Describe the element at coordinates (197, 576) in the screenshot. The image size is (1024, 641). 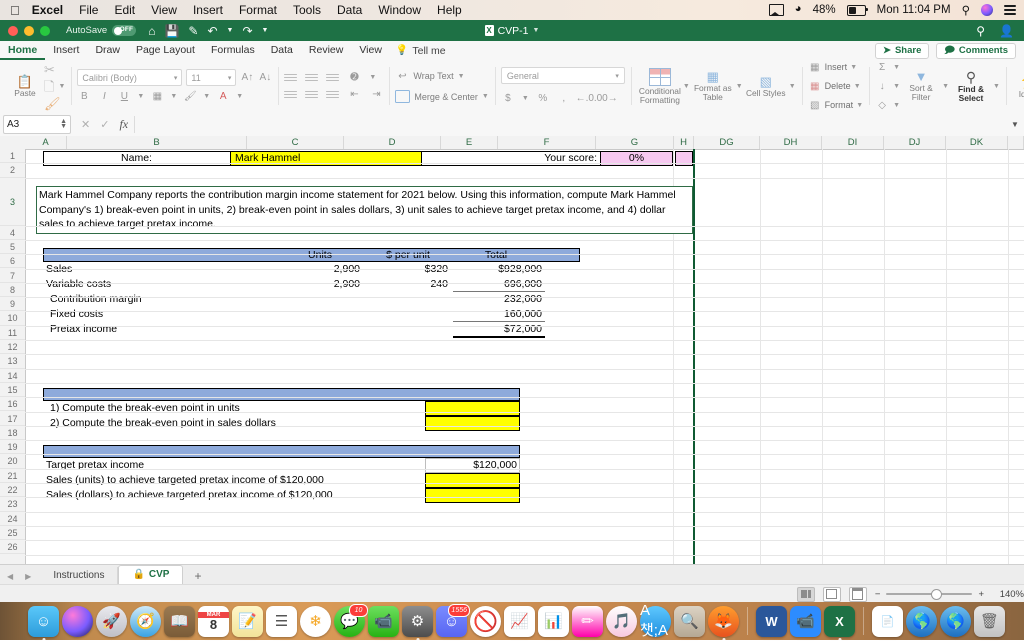
I see `add-sheet-button: +` at that location.